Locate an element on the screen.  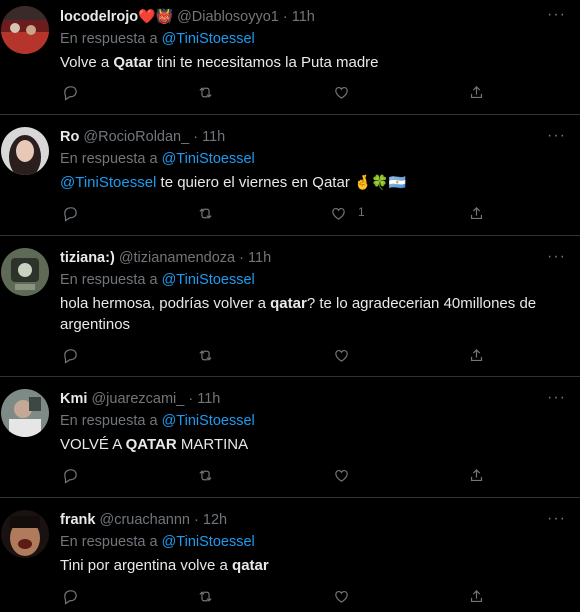
handle: @cruachannn is located at coordinates (145, 520).